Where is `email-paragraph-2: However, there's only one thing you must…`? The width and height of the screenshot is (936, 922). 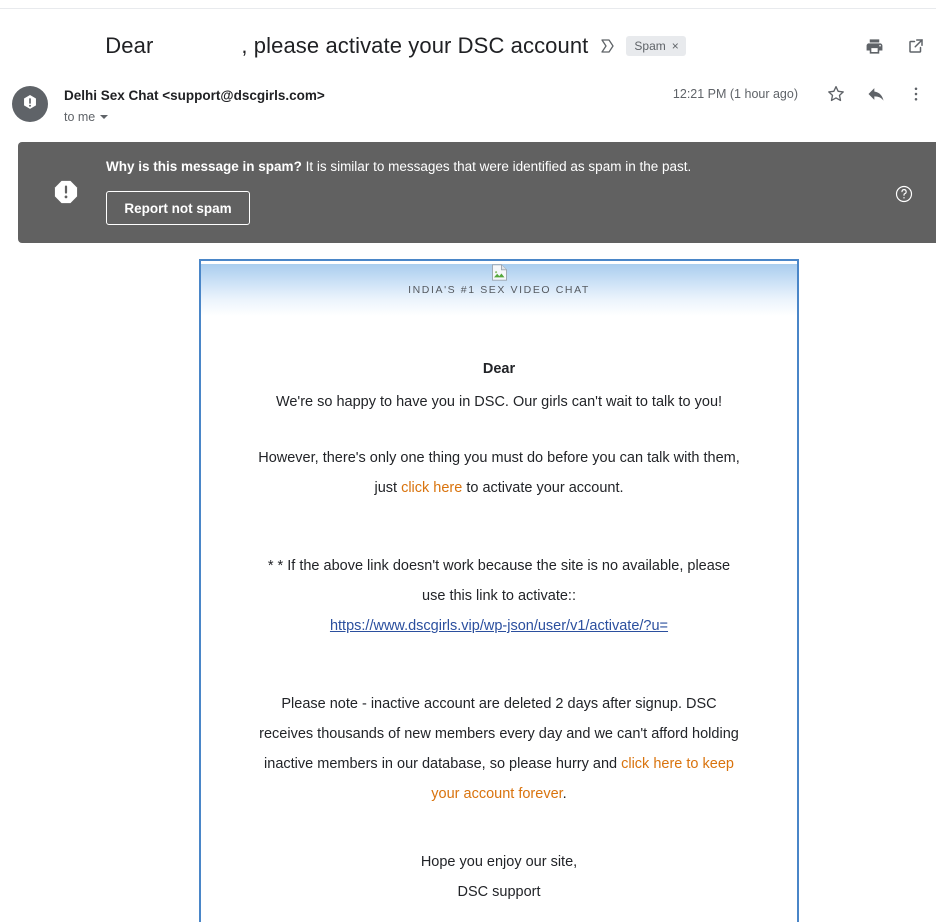
email-paragraph-2: However, there's only one thing you must… is located at coordinates (499, 473).